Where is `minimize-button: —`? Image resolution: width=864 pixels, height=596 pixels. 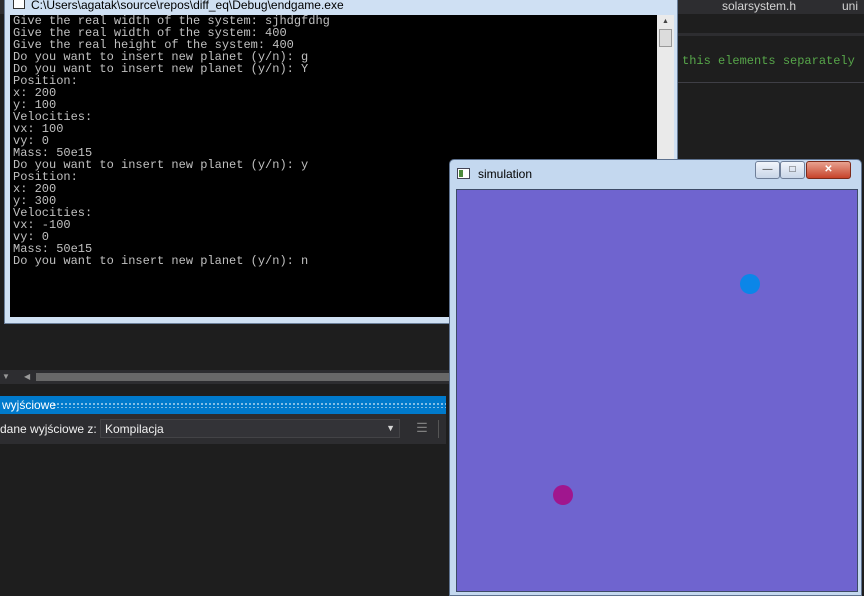 minimize-button: — is located at coordinates (767, 170).